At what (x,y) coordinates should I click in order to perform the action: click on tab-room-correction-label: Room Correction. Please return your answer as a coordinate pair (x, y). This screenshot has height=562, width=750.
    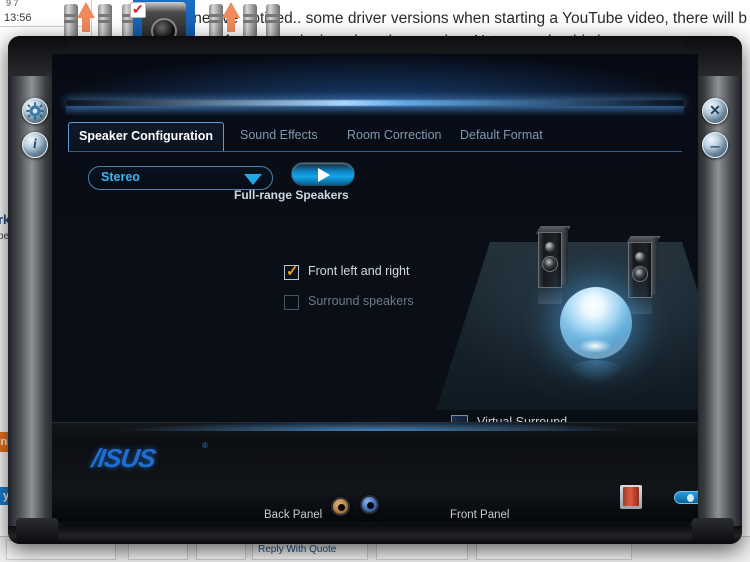
    Looking at the image, I should click on (394, 135).